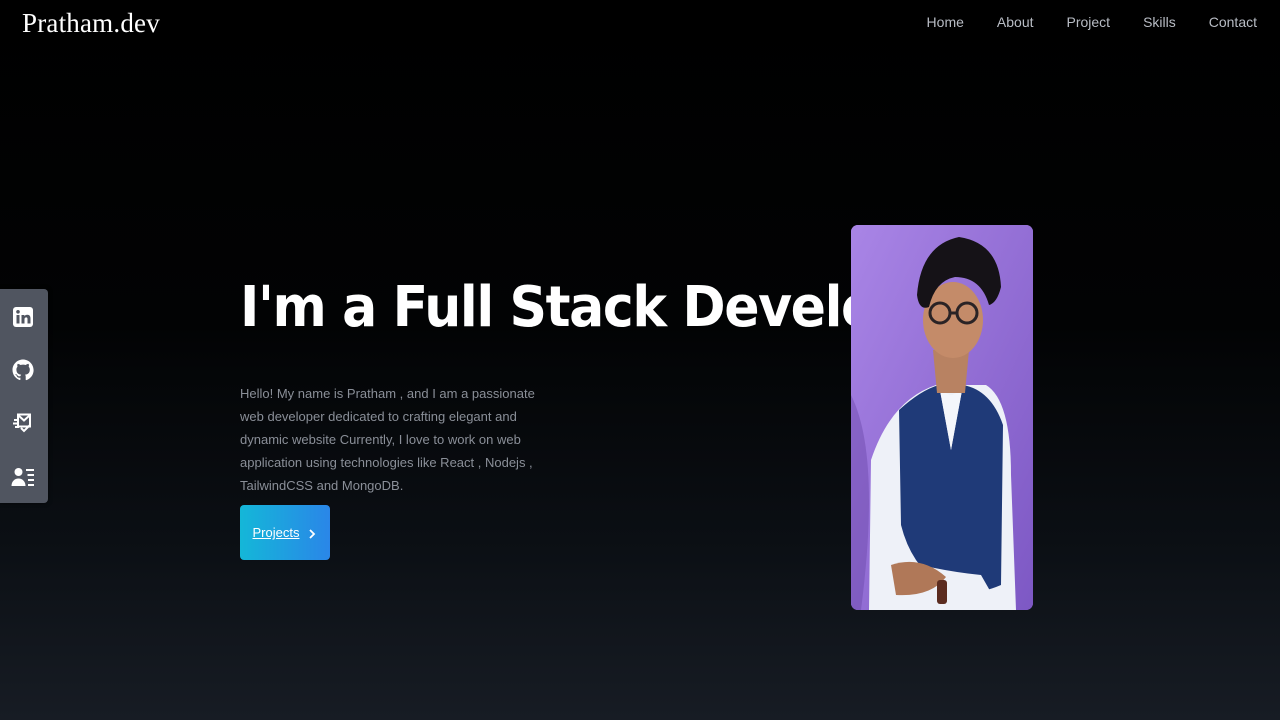  What do you see at coordinates (942, 417) in the screenshot?
I see `profile-photo` at bounding box center [942, 417].